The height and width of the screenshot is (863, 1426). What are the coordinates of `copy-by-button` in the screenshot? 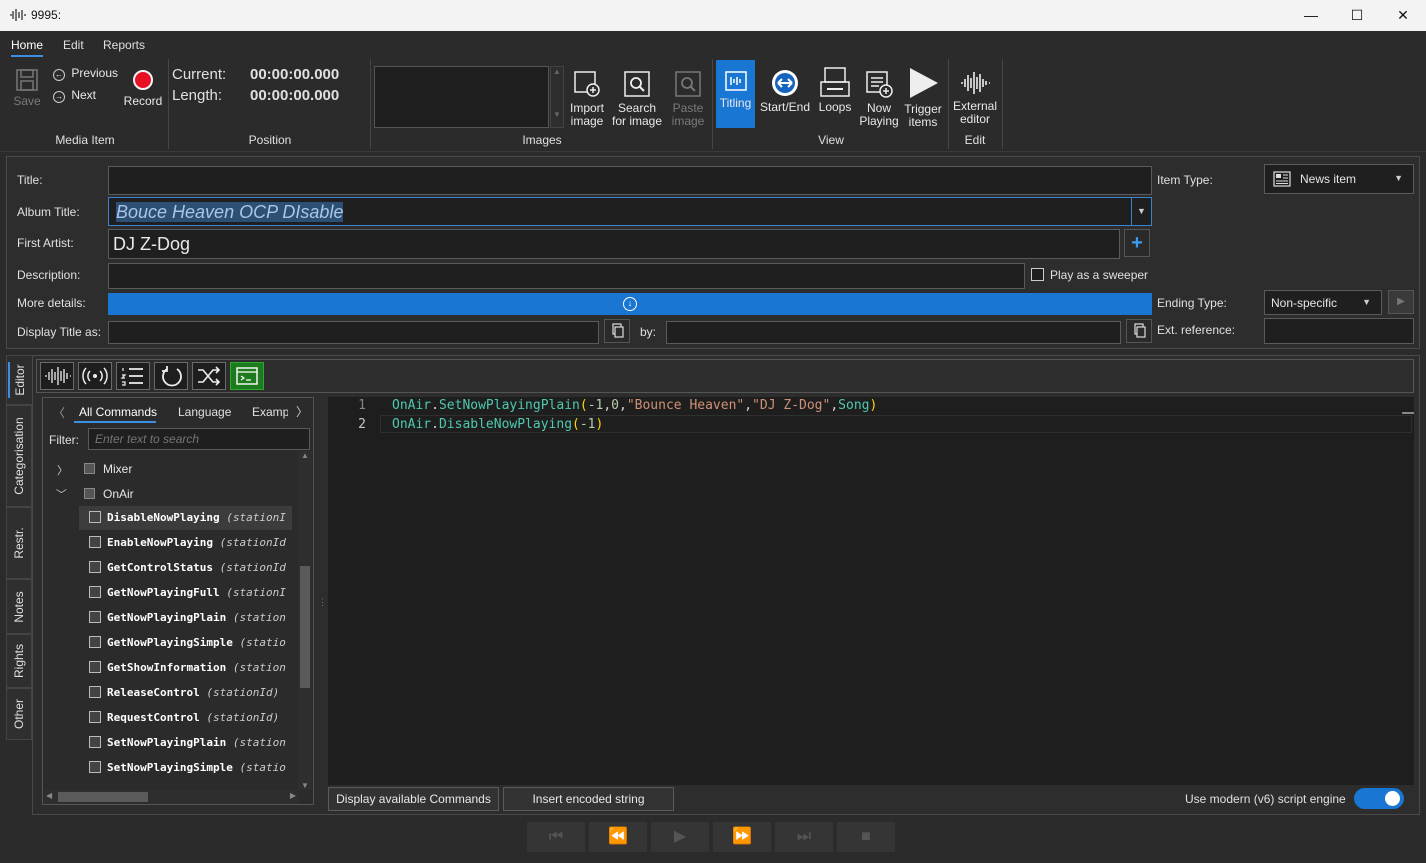 It's located at (1139, 331).